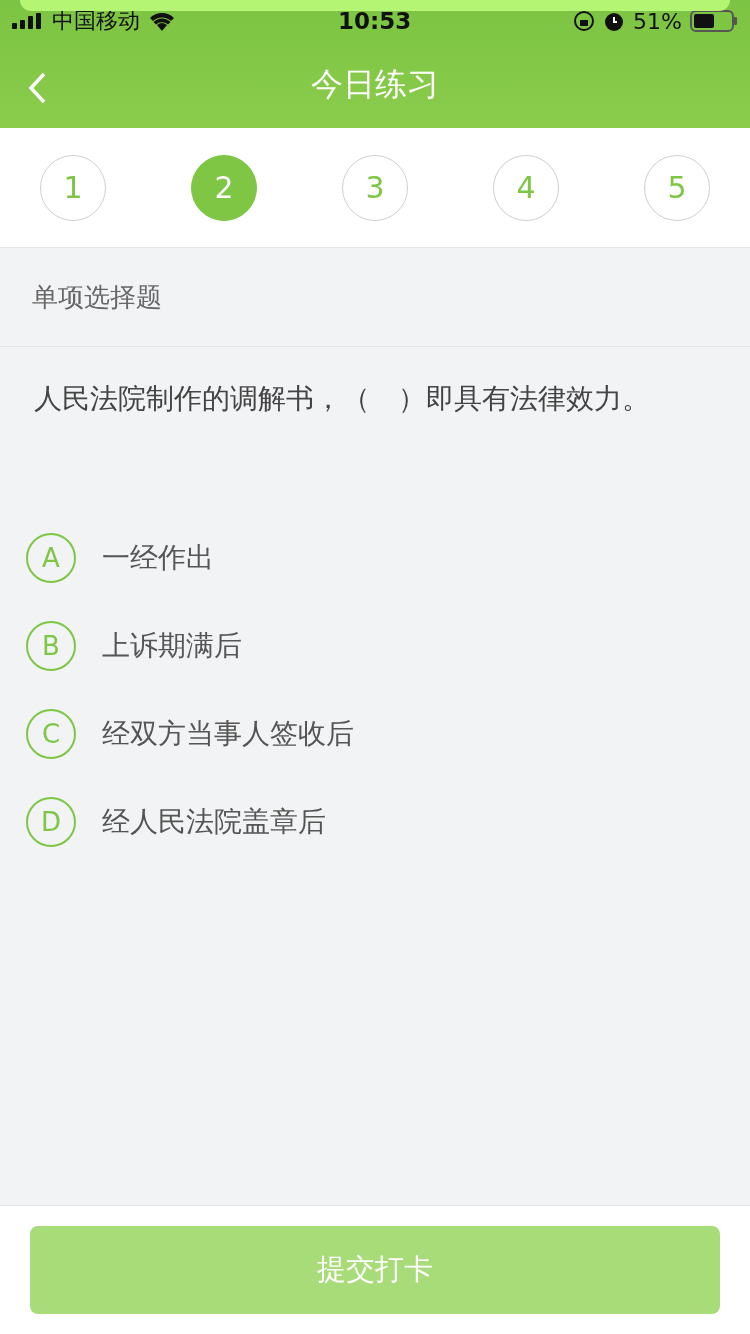  Describe the element at coordinates (73, 187) in the screenshot. I see `question-number-tab: 1` at that location.